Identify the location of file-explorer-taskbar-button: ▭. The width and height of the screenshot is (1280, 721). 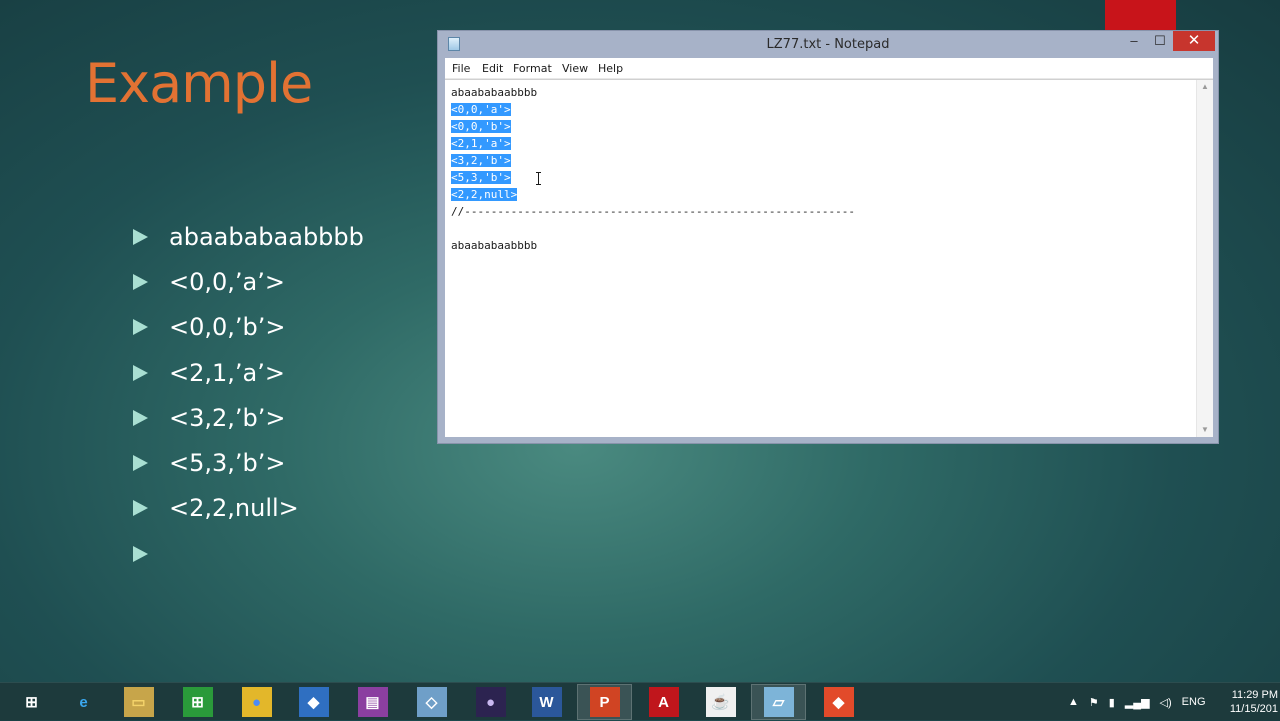
(138, 702).